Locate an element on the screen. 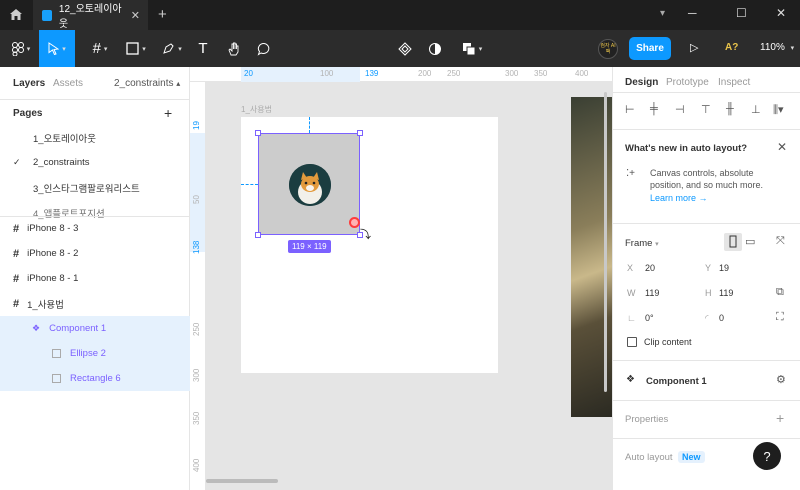  component-settings-icon: ⚙ is located at coordinates (781, 379).